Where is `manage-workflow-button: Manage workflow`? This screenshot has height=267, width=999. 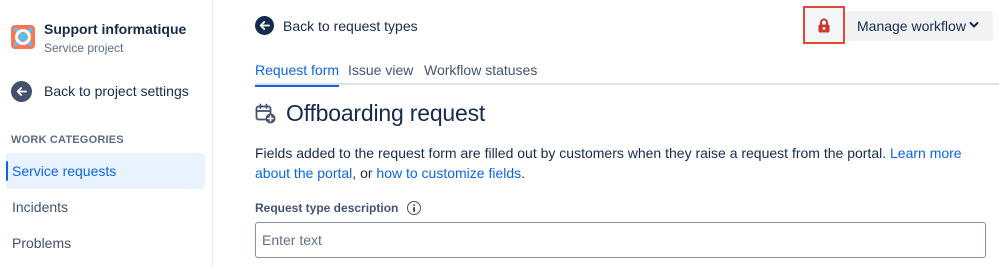 manage-workflow-button: Manage workflow is located at coordinates (919, 26).